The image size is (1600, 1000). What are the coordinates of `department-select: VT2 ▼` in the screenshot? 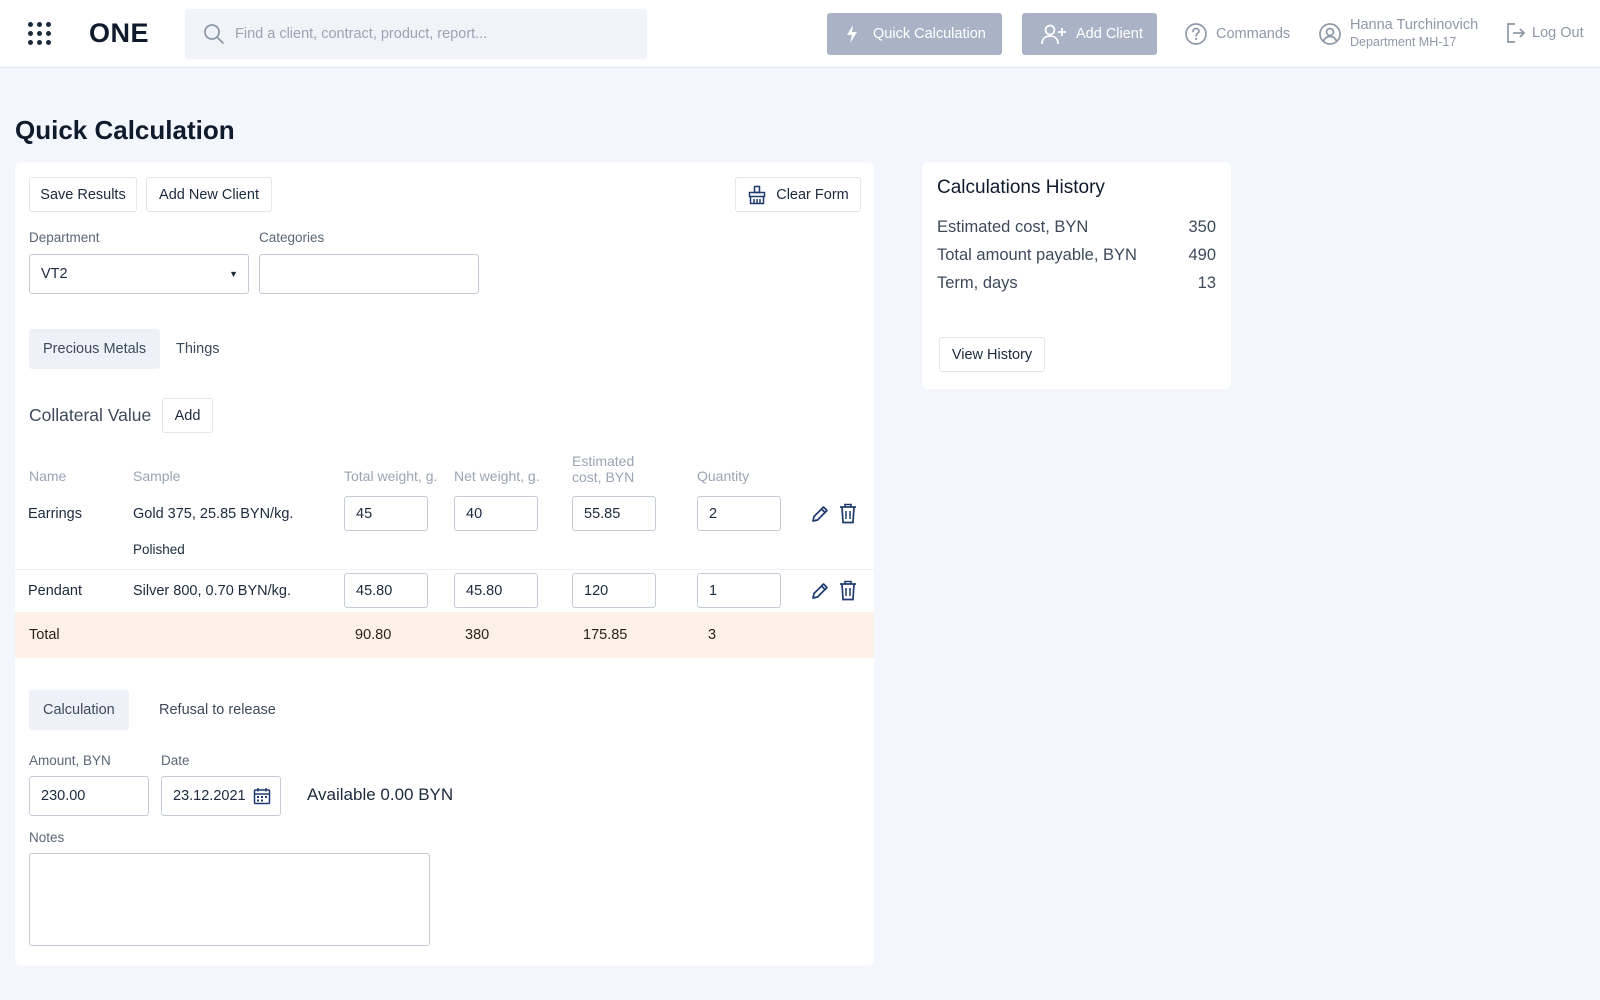 It's located at (139, 274).